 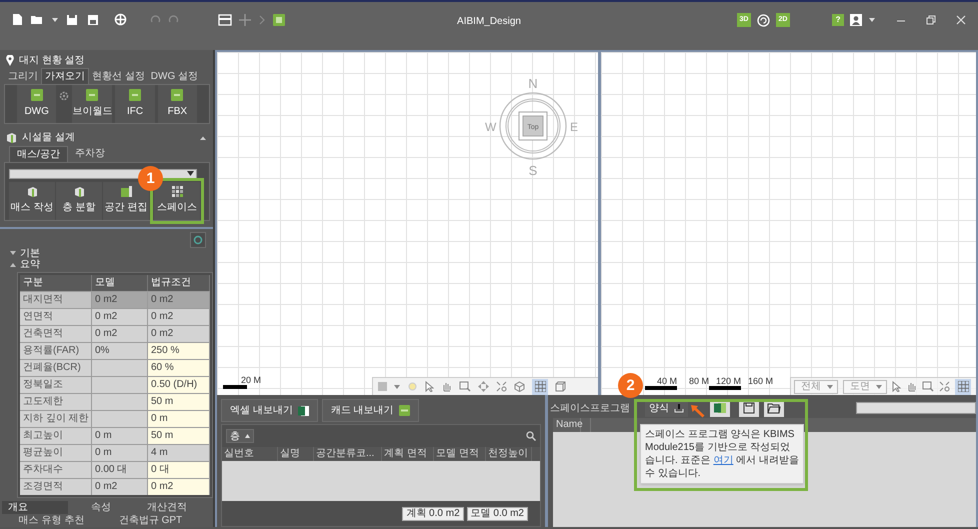 I want to click on spreadsheet-icon, so click(x=303, y=411).